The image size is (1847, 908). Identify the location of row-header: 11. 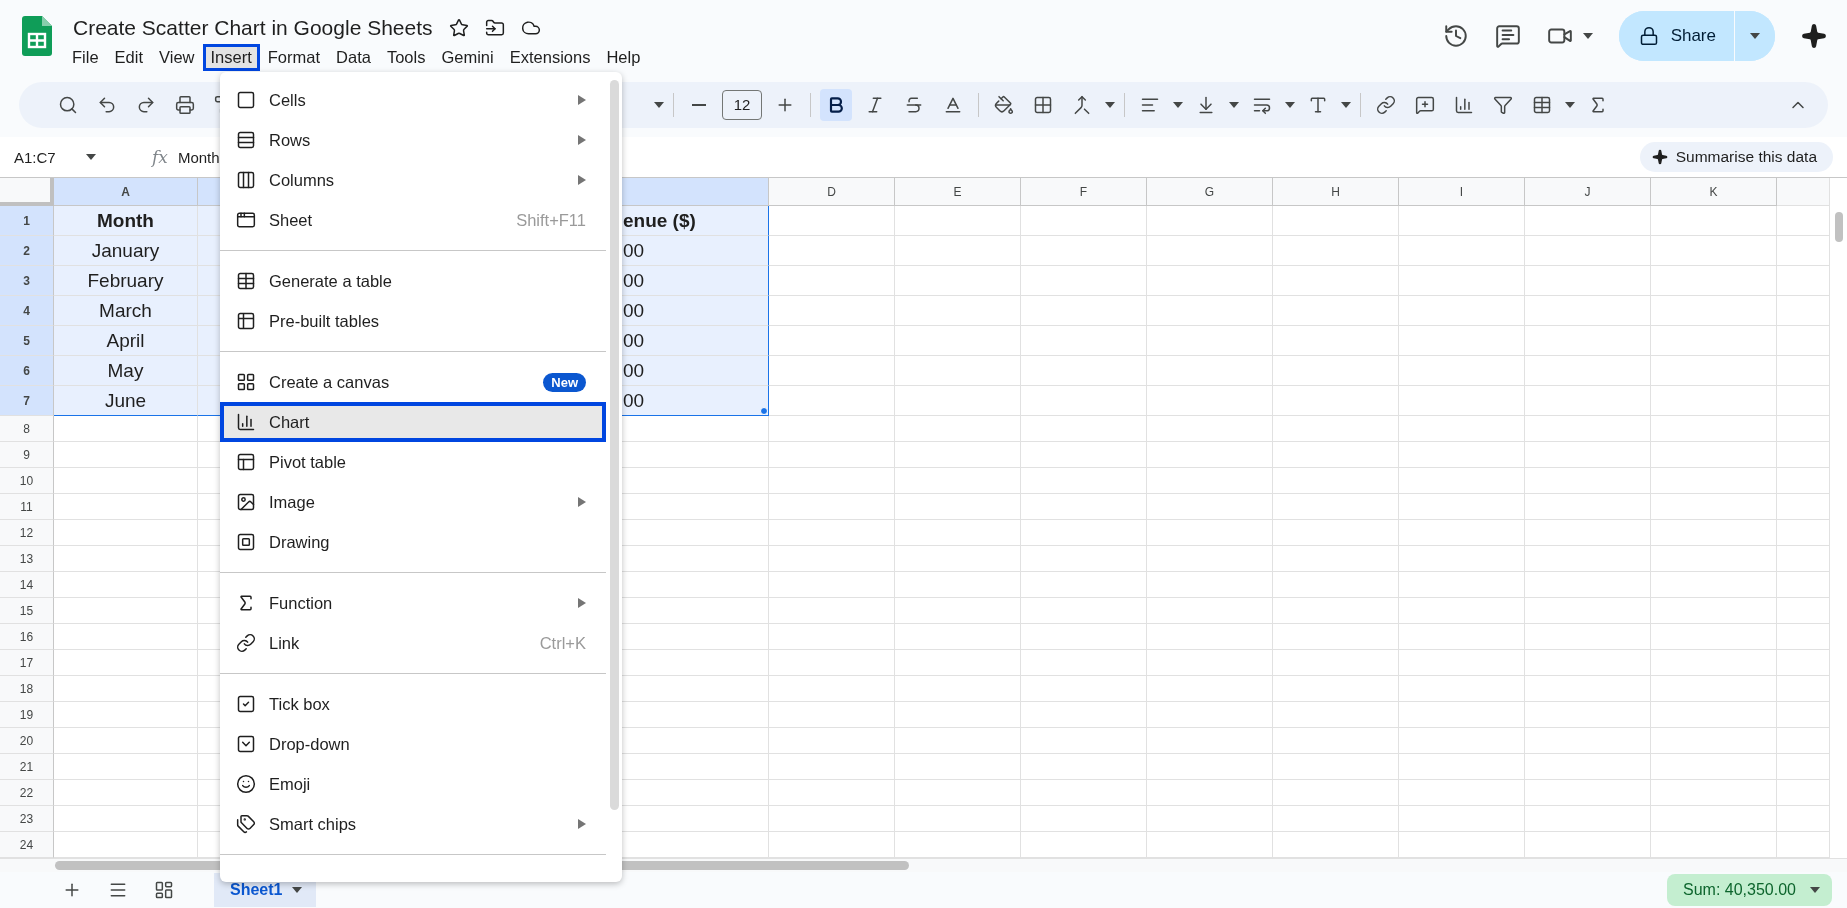
(27, 507).